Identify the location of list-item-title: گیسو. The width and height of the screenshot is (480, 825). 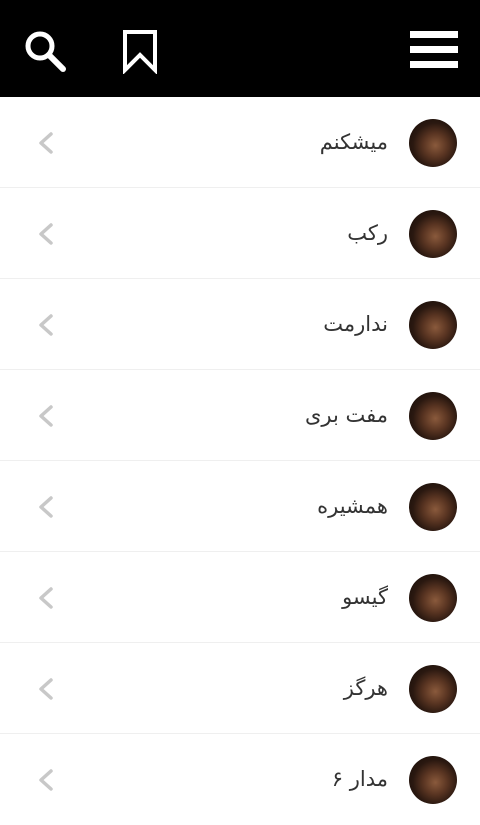
(365, 597).